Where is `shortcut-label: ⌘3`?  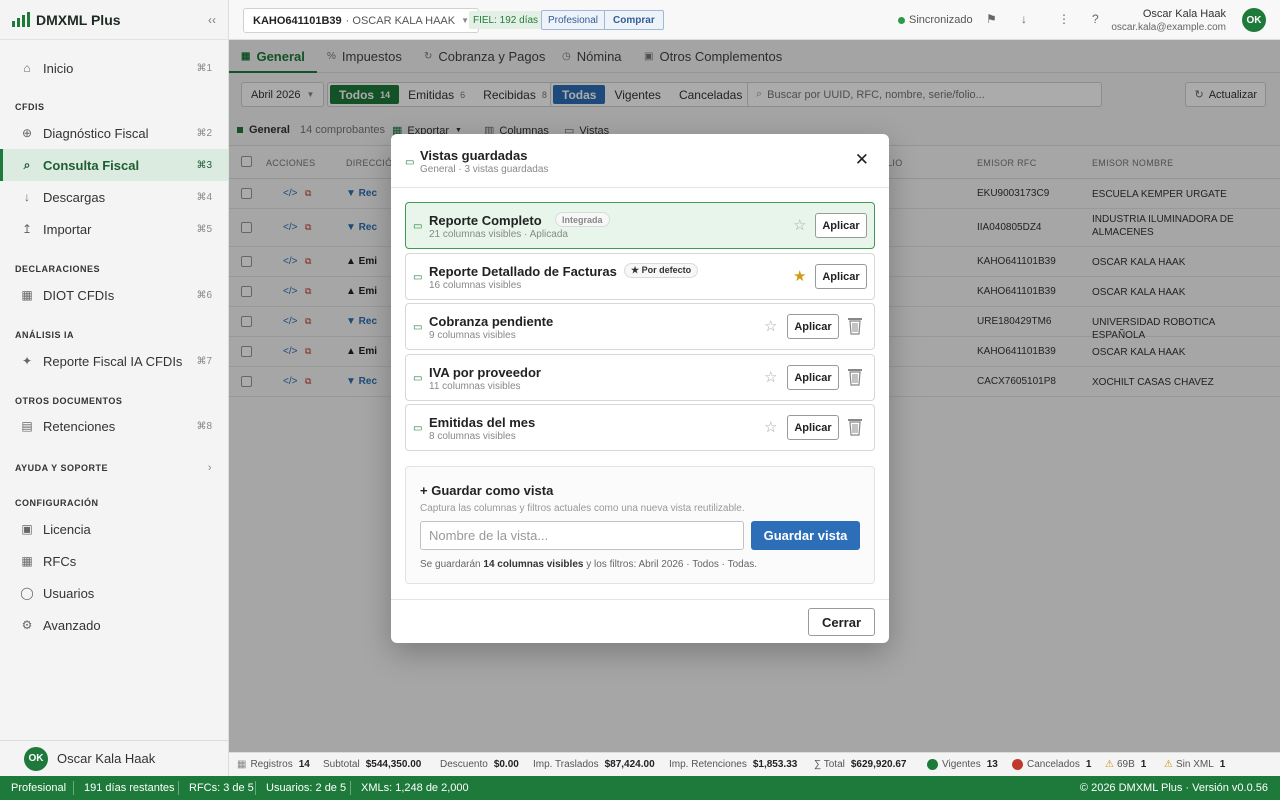 shortcut-label: ⌘3 is located at coordinates (204, 165).